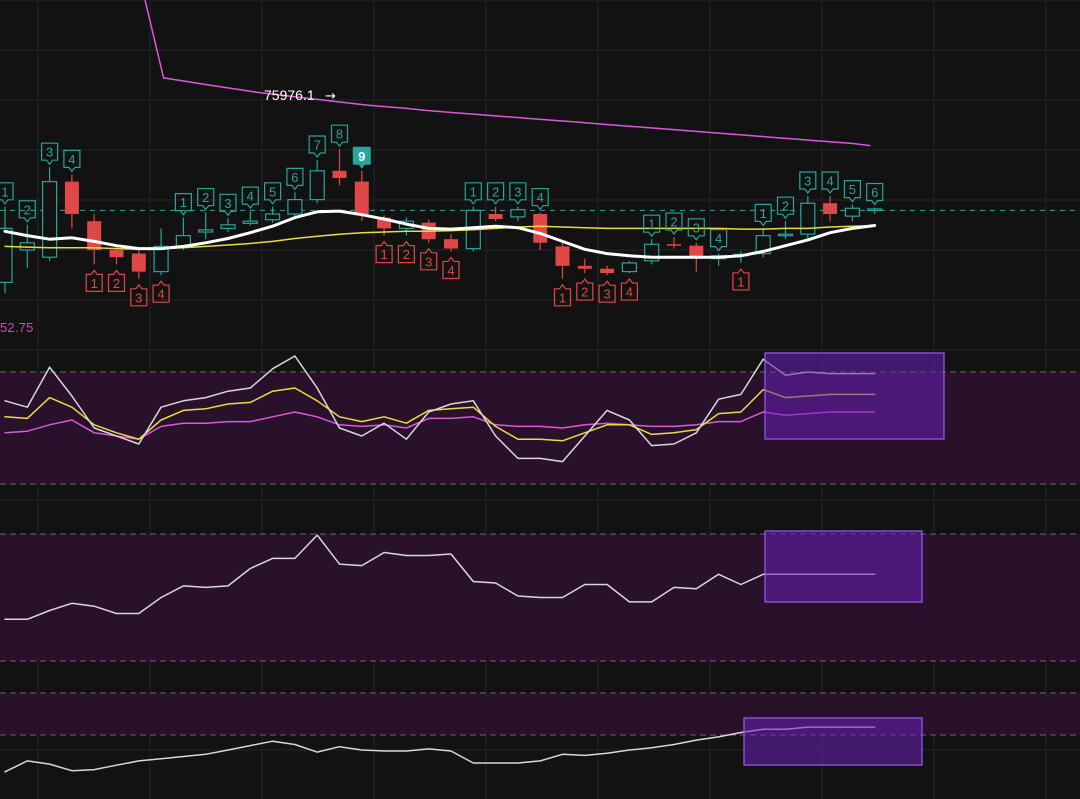 The width and height of the screenshot is (1080, 799). Describe the element at coordinates (330, 96) in the screenshot. I see `arrow-right-icon: →` at that location.